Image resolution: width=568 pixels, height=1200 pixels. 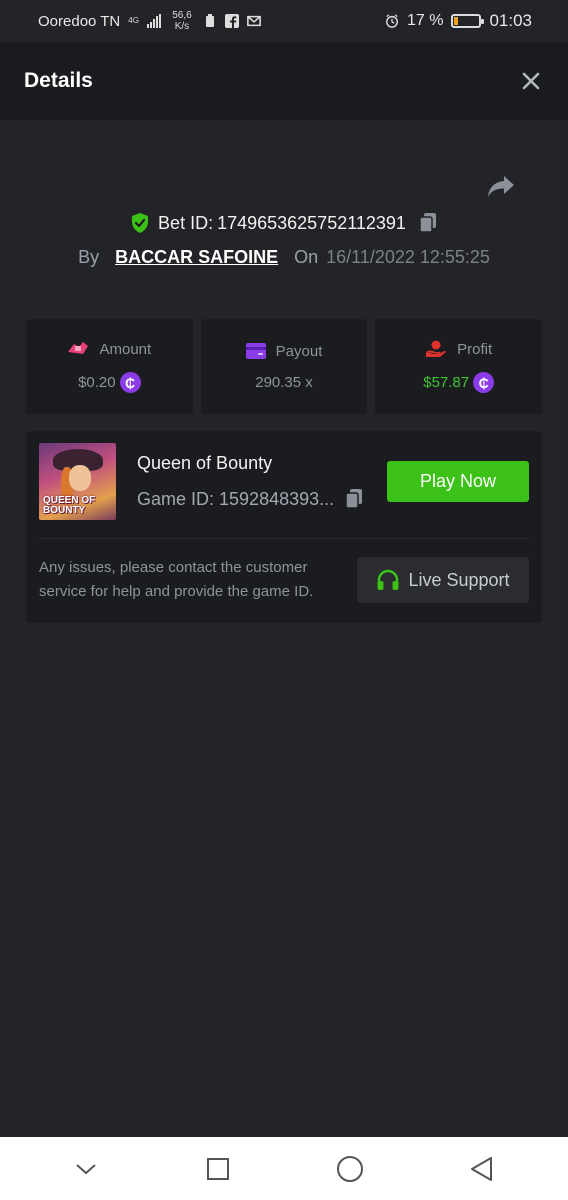 I want to click on bet-id-label: Bet ID:, so click(x=186, y=222).